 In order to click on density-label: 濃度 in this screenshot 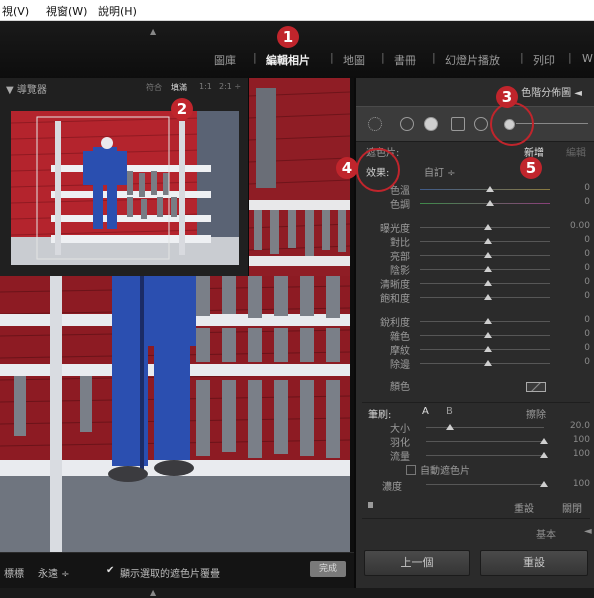, I will do `click(392, 487)`.